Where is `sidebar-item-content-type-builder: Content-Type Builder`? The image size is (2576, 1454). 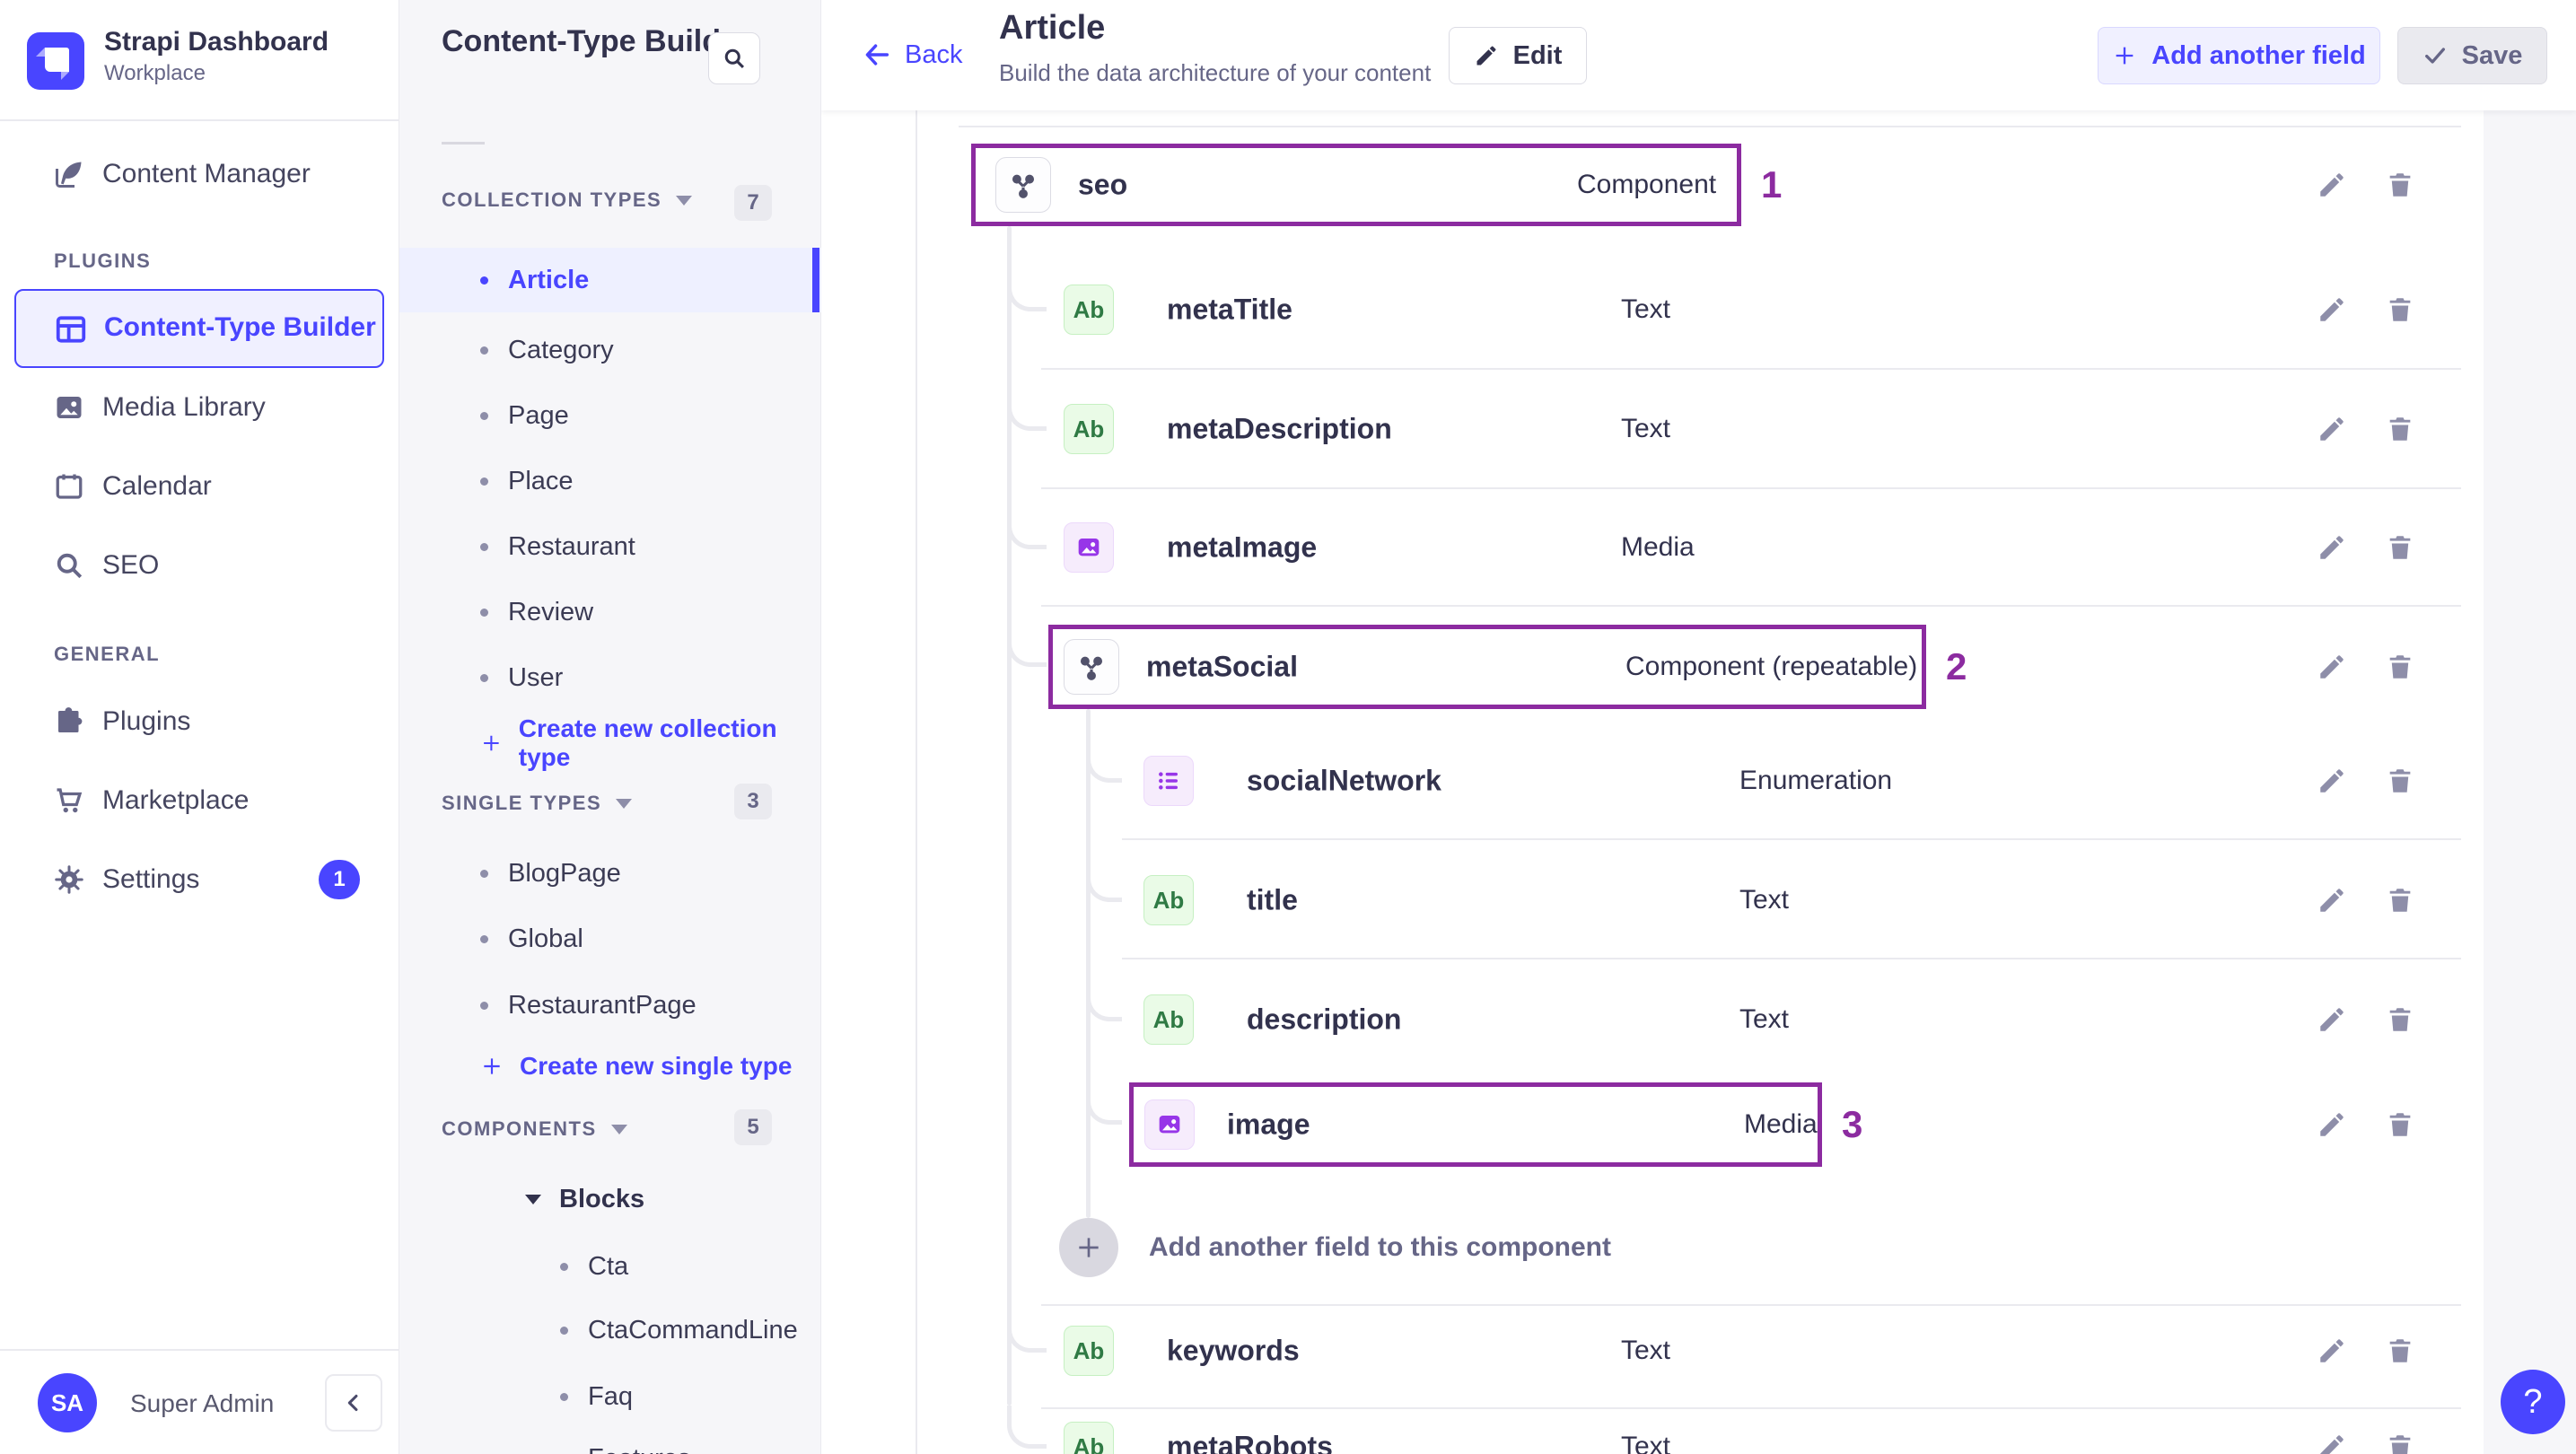
sidebar-item-content-type-builder: Content-Type Builder is located at coordinates (199, 328).